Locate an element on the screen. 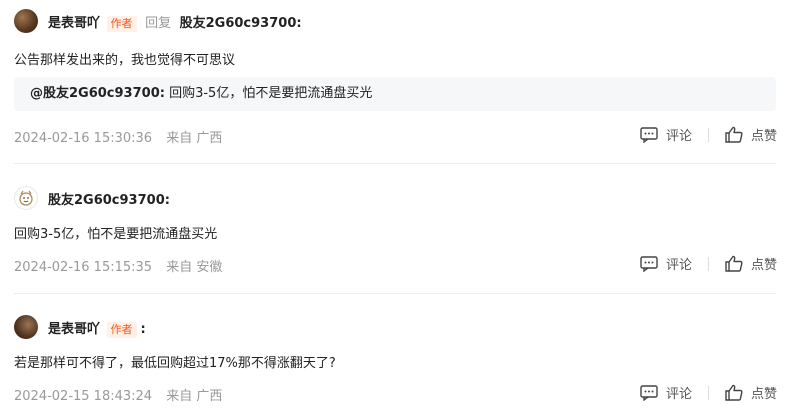  comment-meta: 2024-02-16 15:15:35 来自 安徽 is located at coordinates (118, 265).